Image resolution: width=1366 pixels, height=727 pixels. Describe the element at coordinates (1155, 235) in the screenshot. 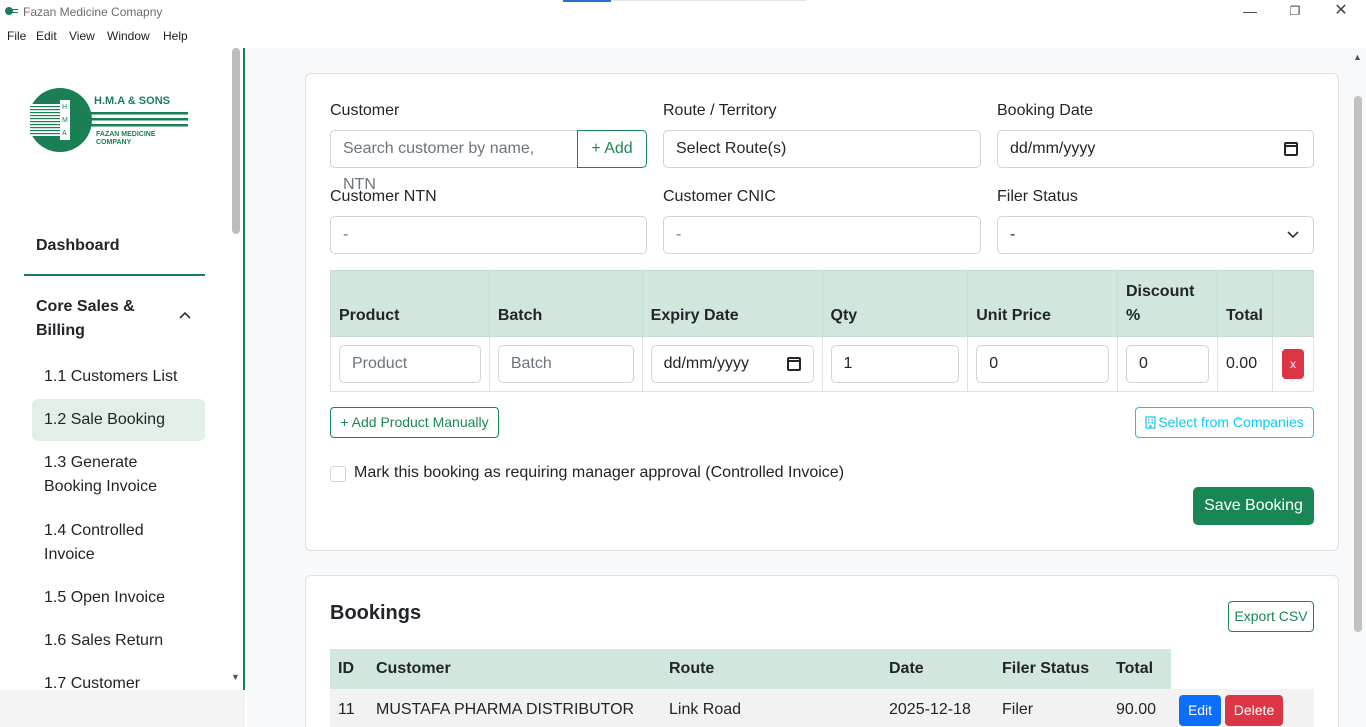

I see `filer-select: -` at that location.